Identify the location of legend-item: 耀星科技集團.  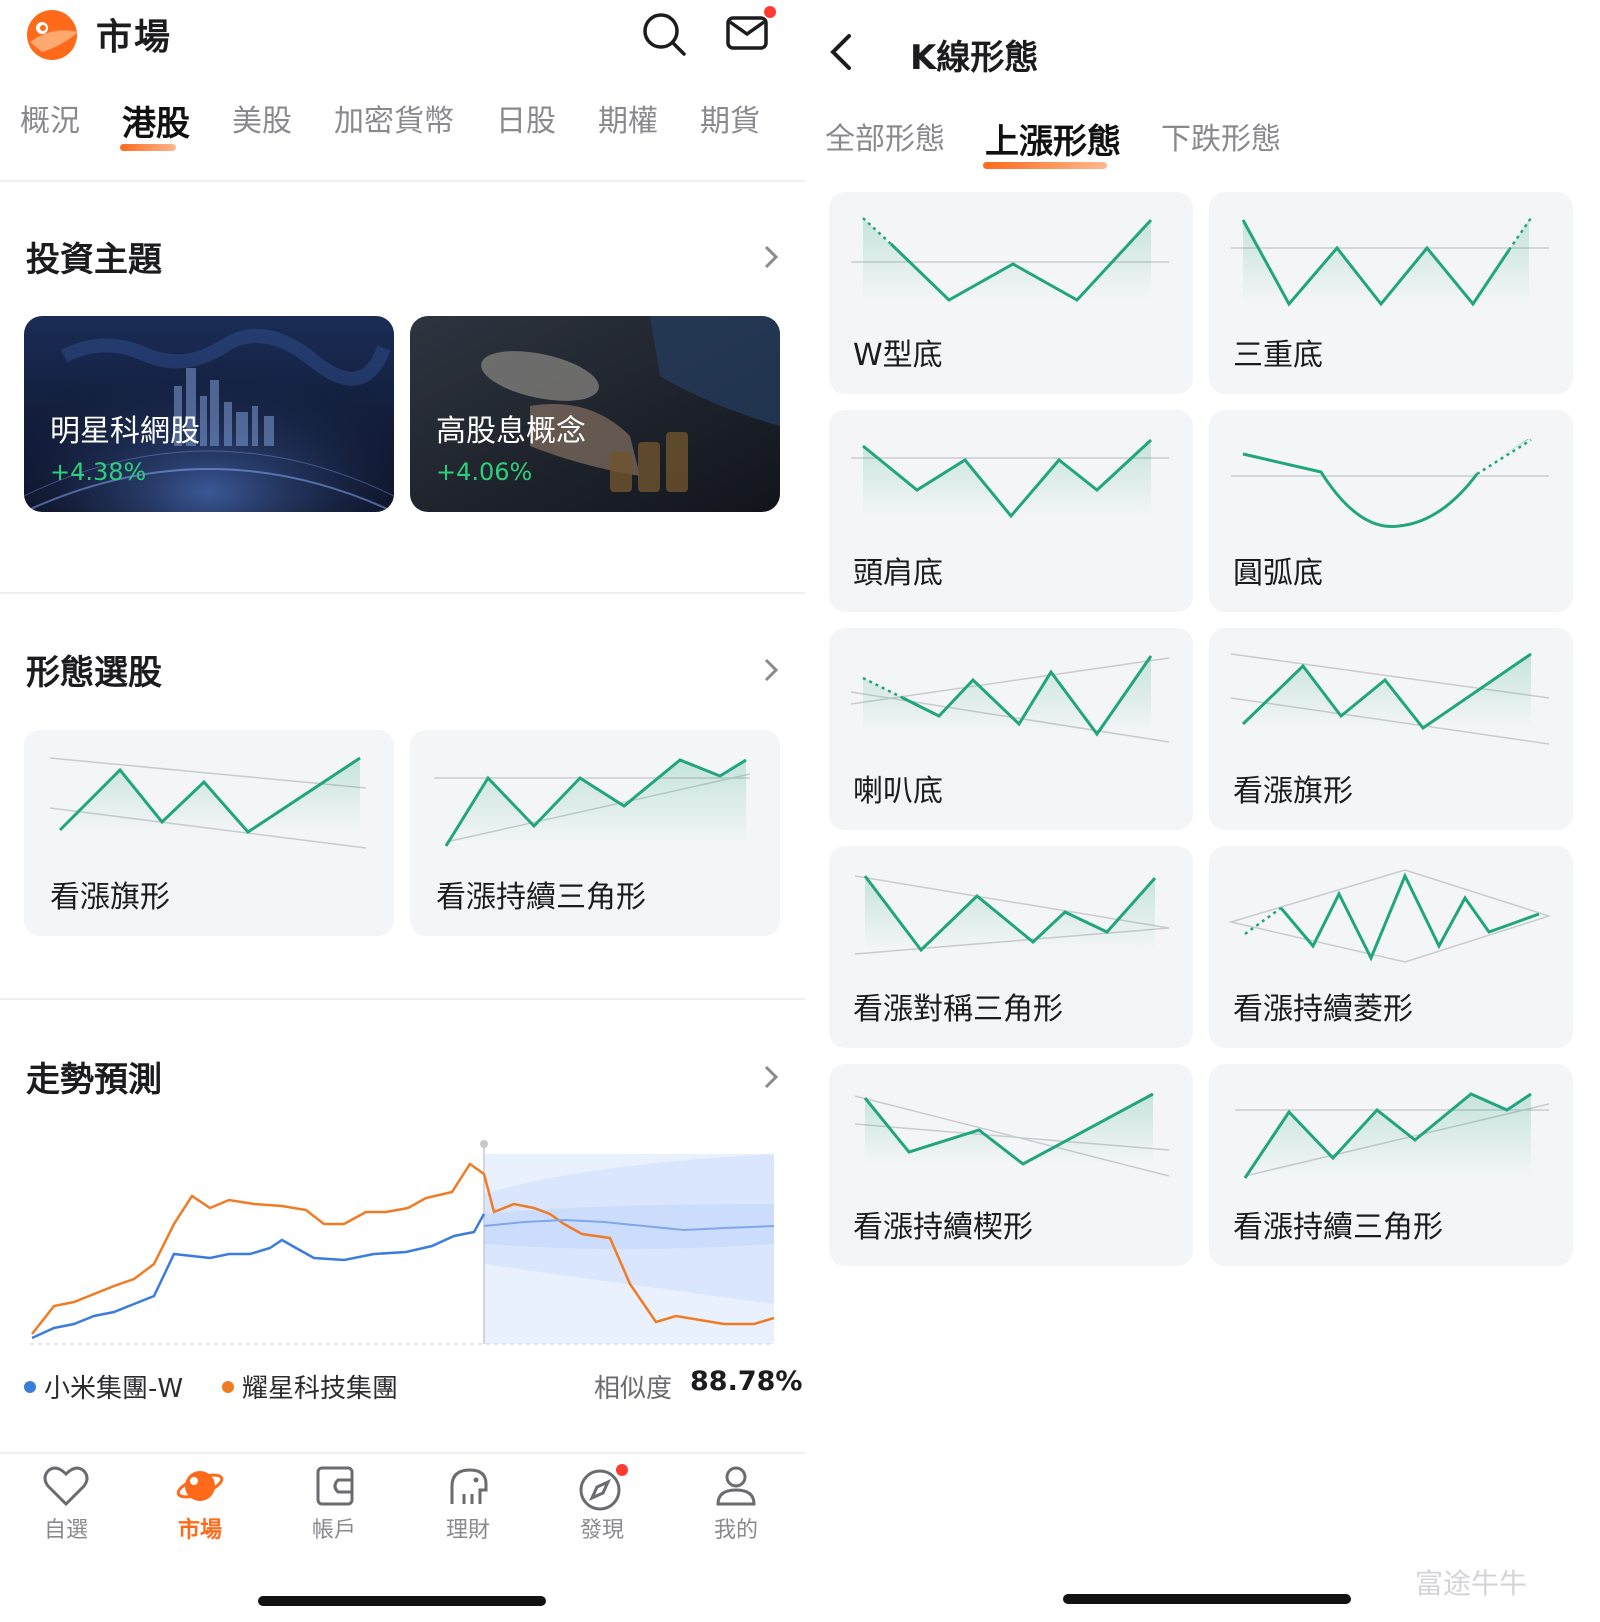
(310, 1386).